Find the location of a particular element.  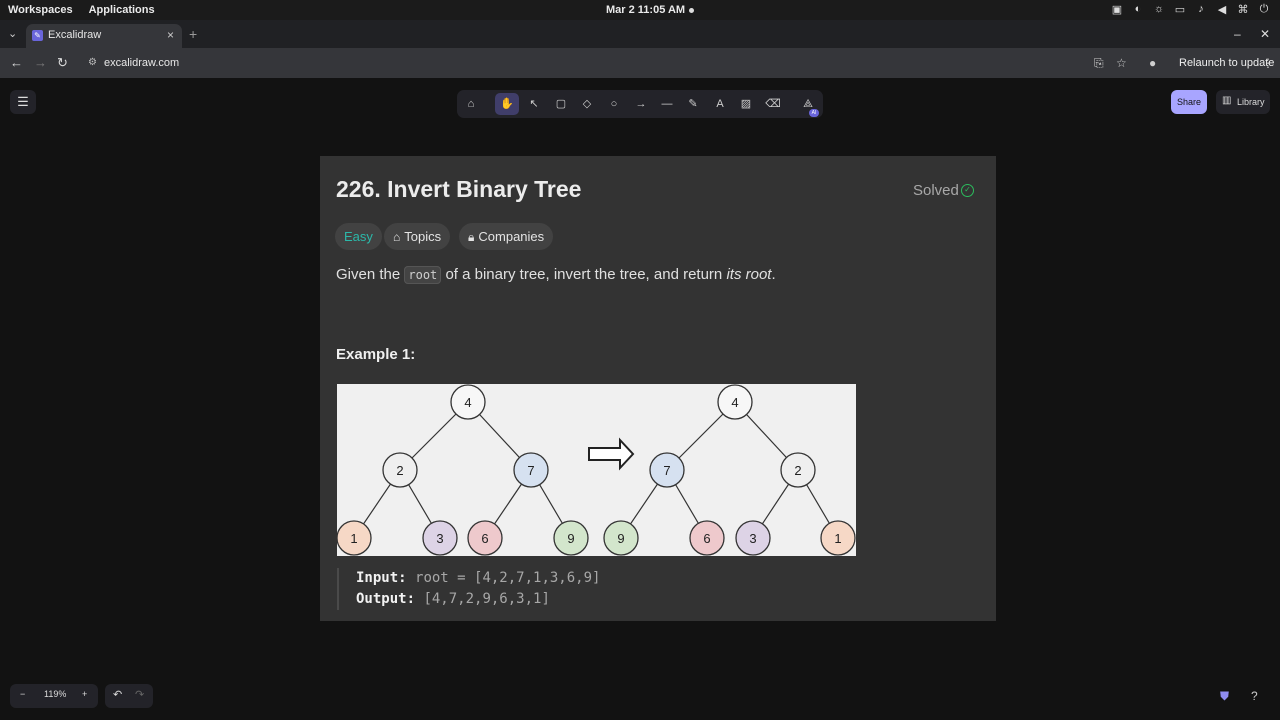

clock: Mar 2 11:05 AM is located at coordinates (645, 10).